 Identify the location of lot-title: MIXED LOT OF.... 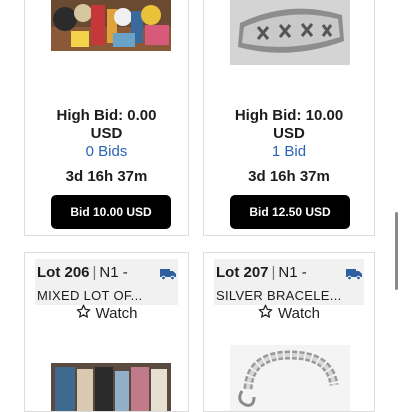
(89, 295).